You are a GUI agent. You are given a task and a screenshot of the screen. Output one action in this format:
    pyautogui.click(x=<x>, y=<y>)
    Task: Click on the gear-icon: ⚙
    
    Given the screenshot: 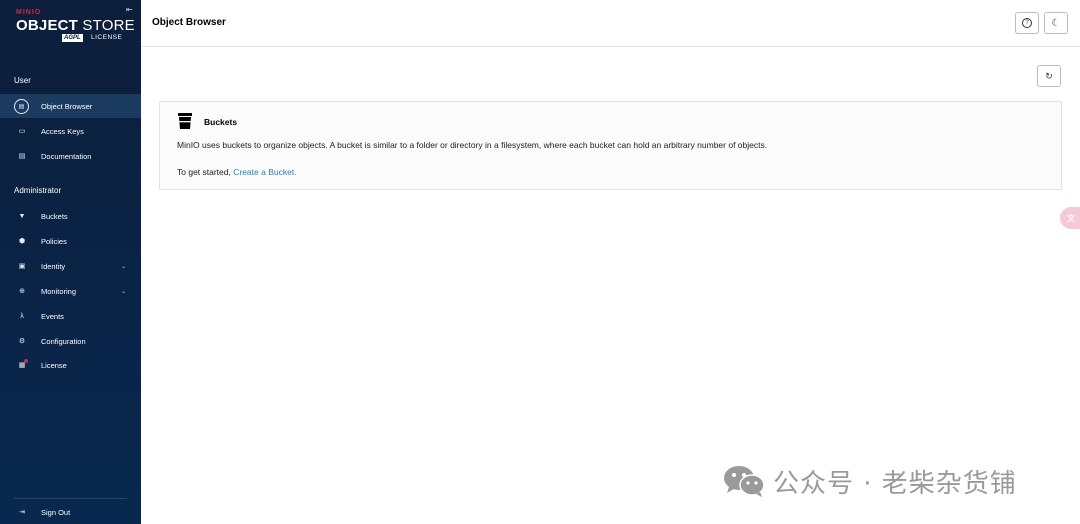 What is the action you would take?
    pyautogui.click(x=22, y=341)
    